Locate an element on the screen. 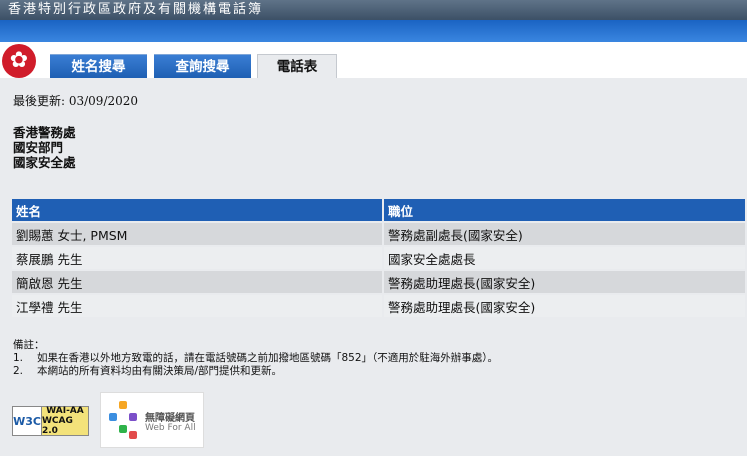 This screenshot has height=456, width=747. header-strip is located at coordinates (373, 31).